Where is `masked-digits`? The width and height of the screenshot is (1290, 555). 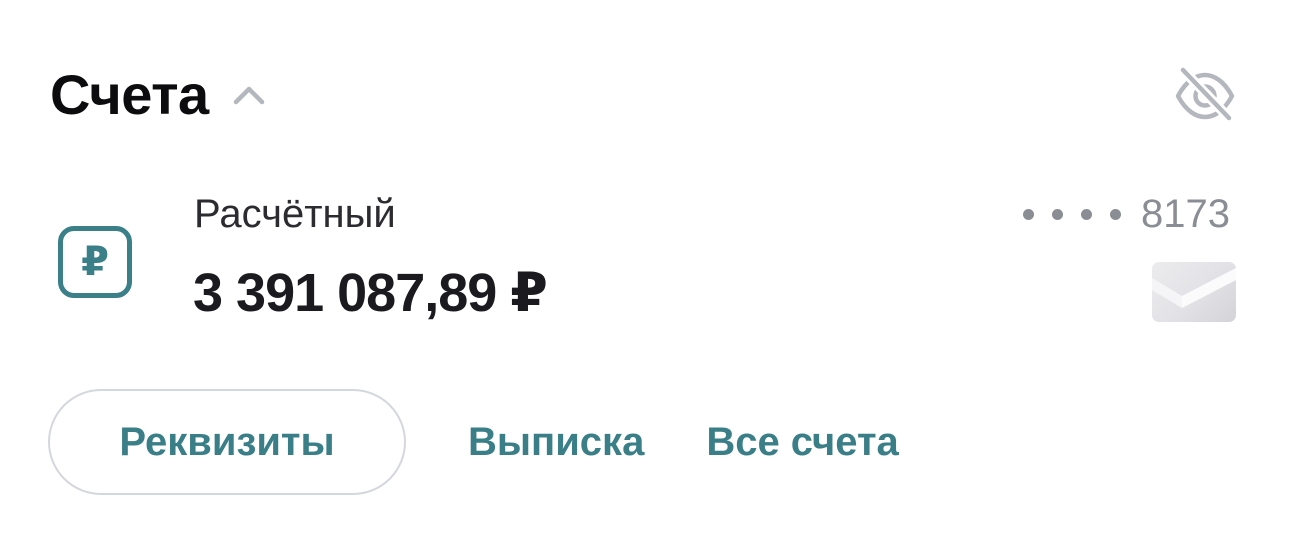
masked-digits is located at coordinates (1072, 214).